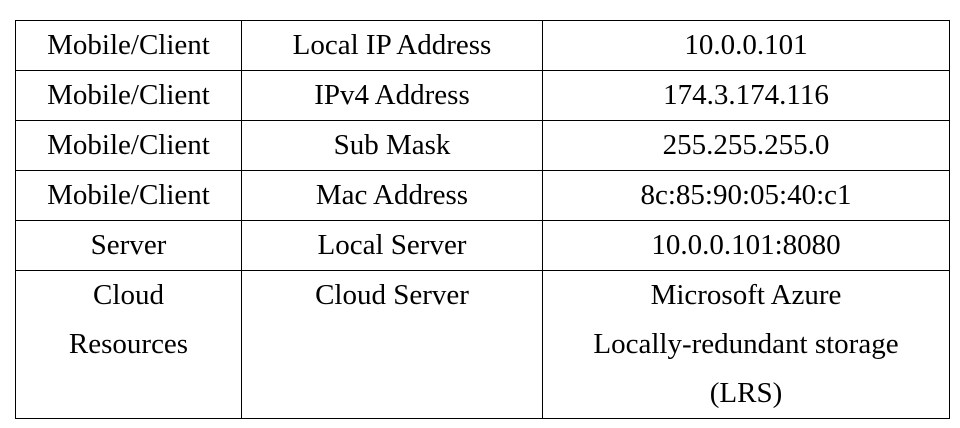 The width and height of the screenshot is (960, 428). I want to click on parameter-cell: Sub Mask, so click(392, 145).